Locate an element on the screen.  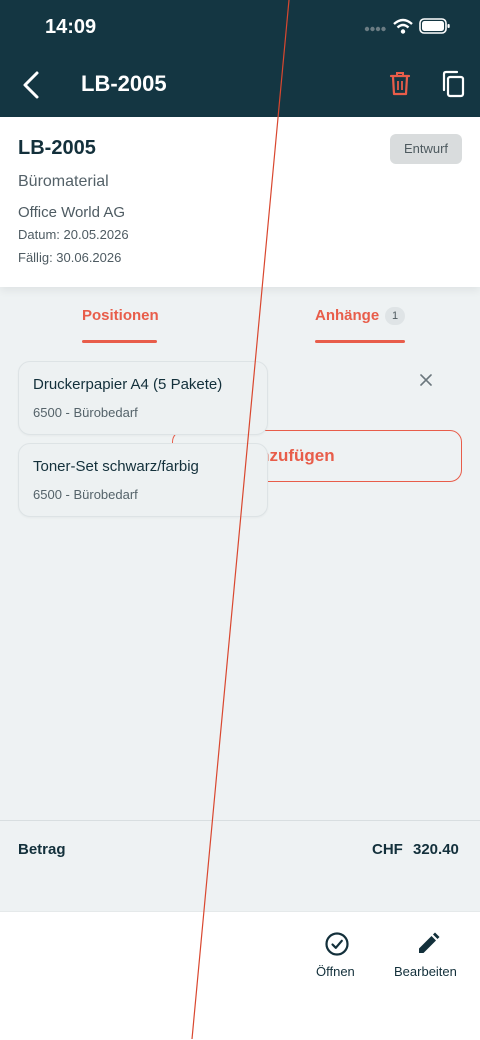
copy-icon is located at coordinates (453, 84).